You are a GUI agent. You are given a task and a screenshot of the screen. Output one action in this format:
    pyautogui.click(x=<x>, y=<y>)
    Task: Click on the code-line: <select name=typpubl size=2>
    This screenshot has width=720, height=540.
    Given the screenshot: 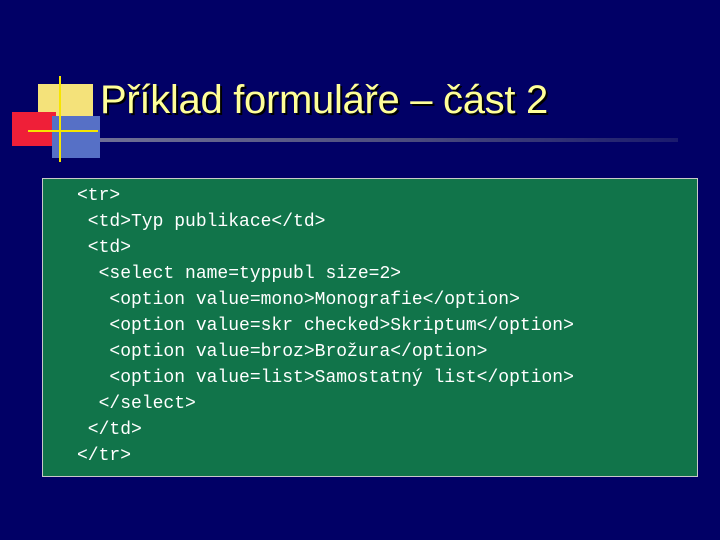 What is the action you would take?
    pyautogui.click(x=239, y=274)
    